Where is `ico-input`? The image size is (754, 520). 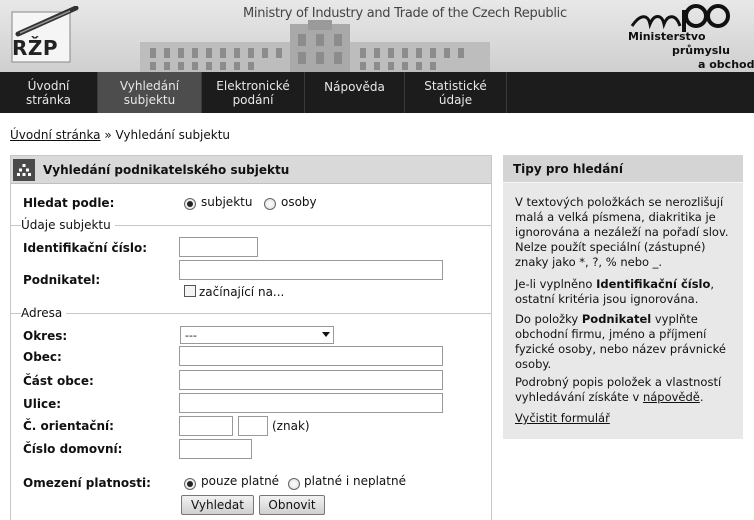
ico-input is located at coordinates (218, 247).